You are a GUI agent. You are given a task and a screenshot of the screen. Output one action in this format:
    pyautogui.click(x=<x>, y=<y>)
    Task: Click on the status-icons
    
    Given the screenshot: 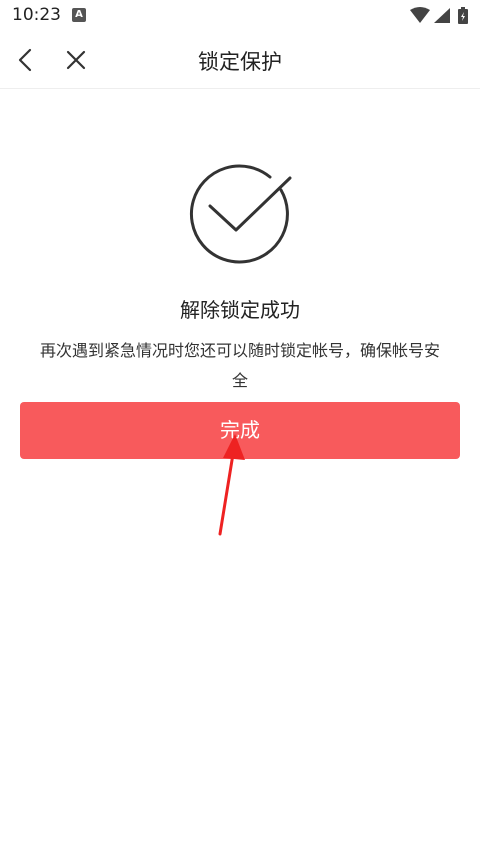 What is the action you would take?
    pyautogui.click(x=440, y=16)
    